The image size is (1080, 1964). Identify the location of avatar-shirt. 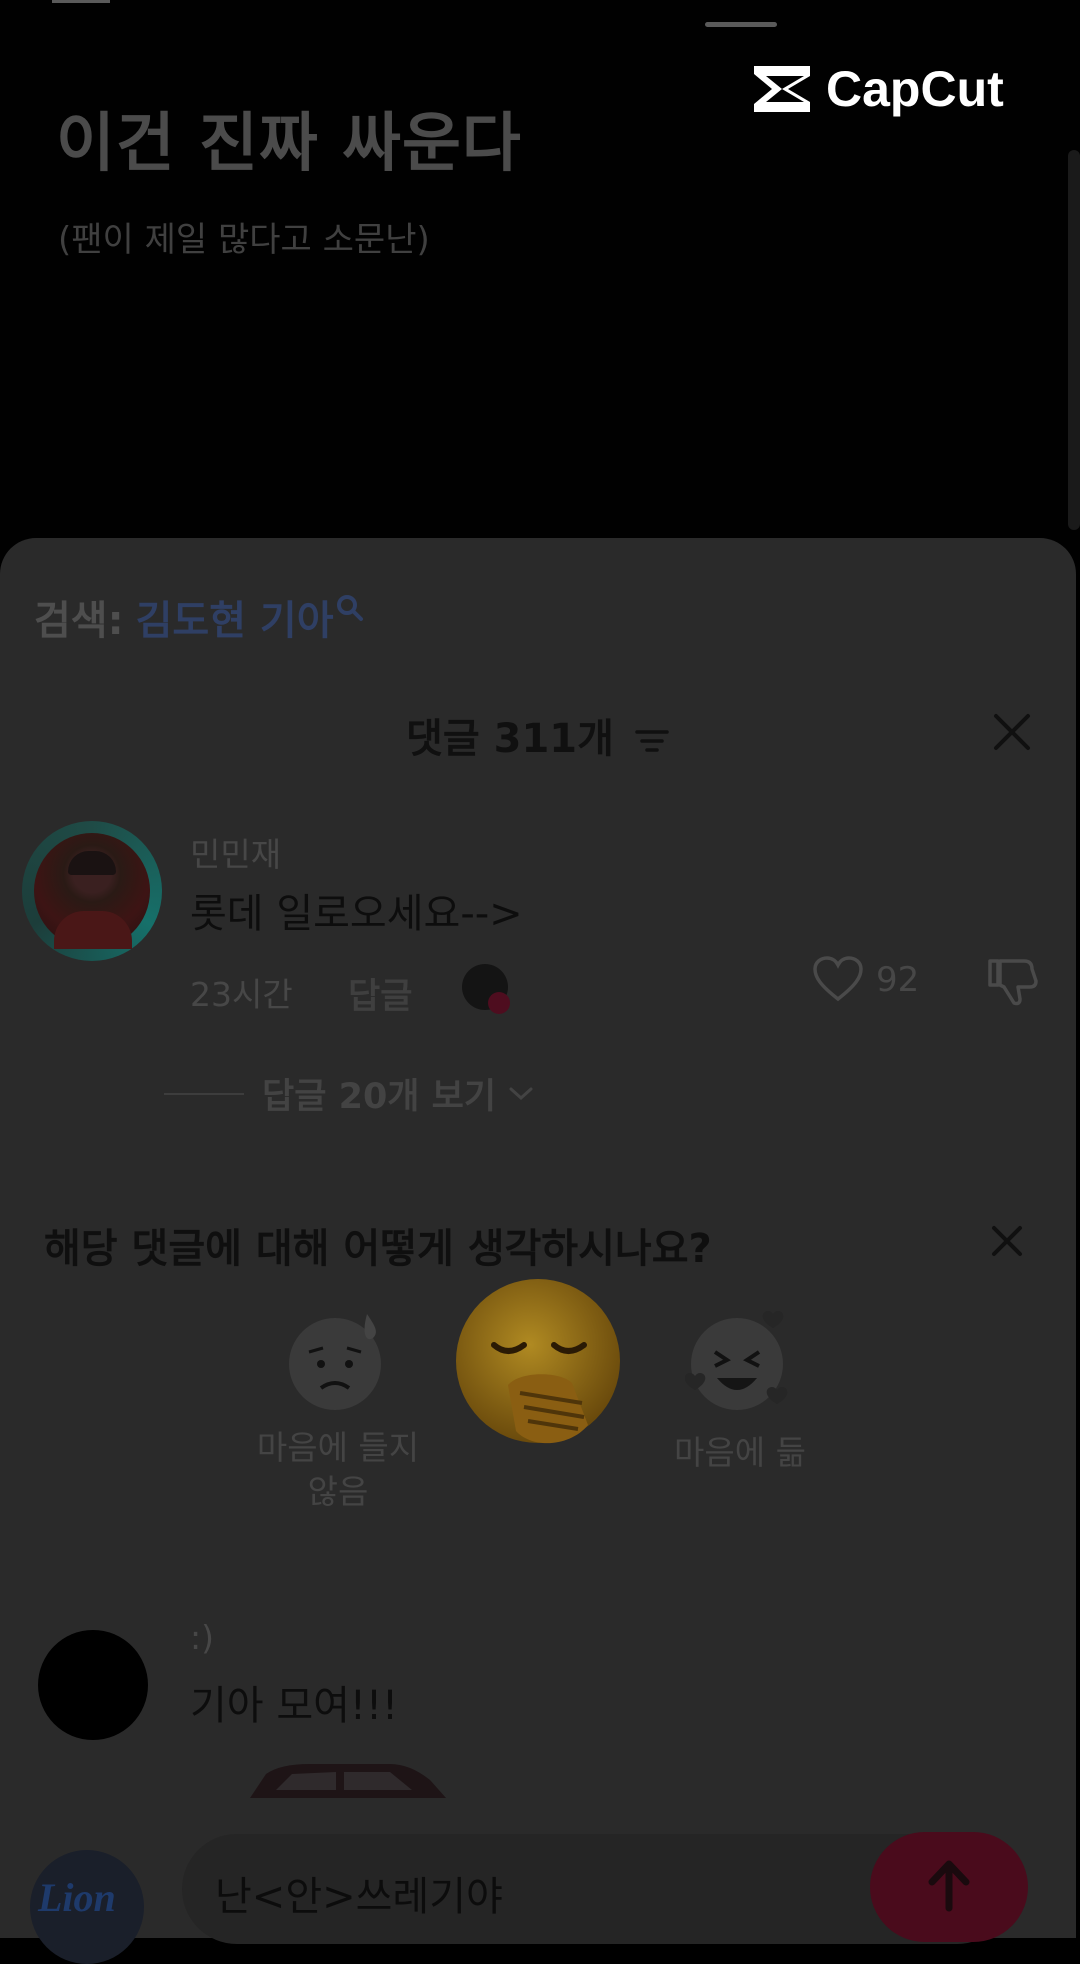
(93, 930).